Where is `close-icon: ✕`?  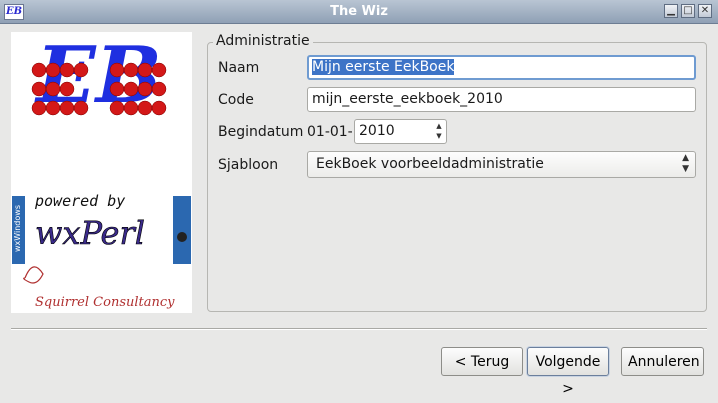 close-icon: ✕ is located at coordinates (705, 11).